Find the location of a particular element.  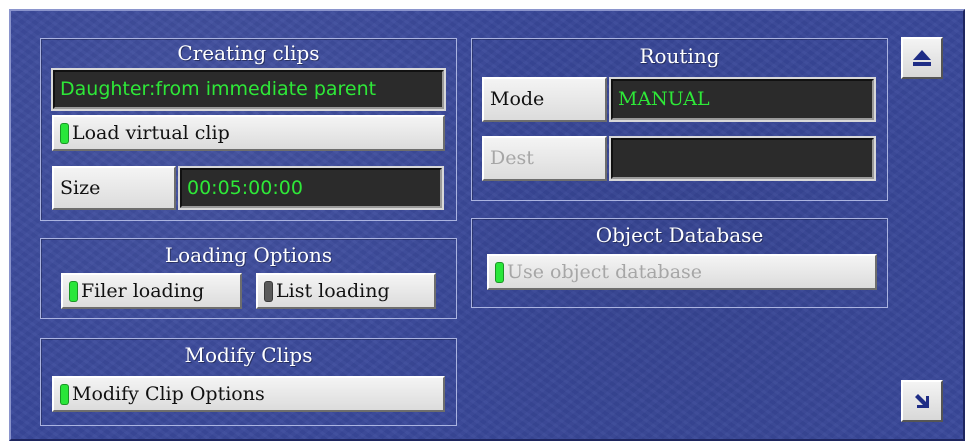

eject-icon is located at coordinates (922, 58).